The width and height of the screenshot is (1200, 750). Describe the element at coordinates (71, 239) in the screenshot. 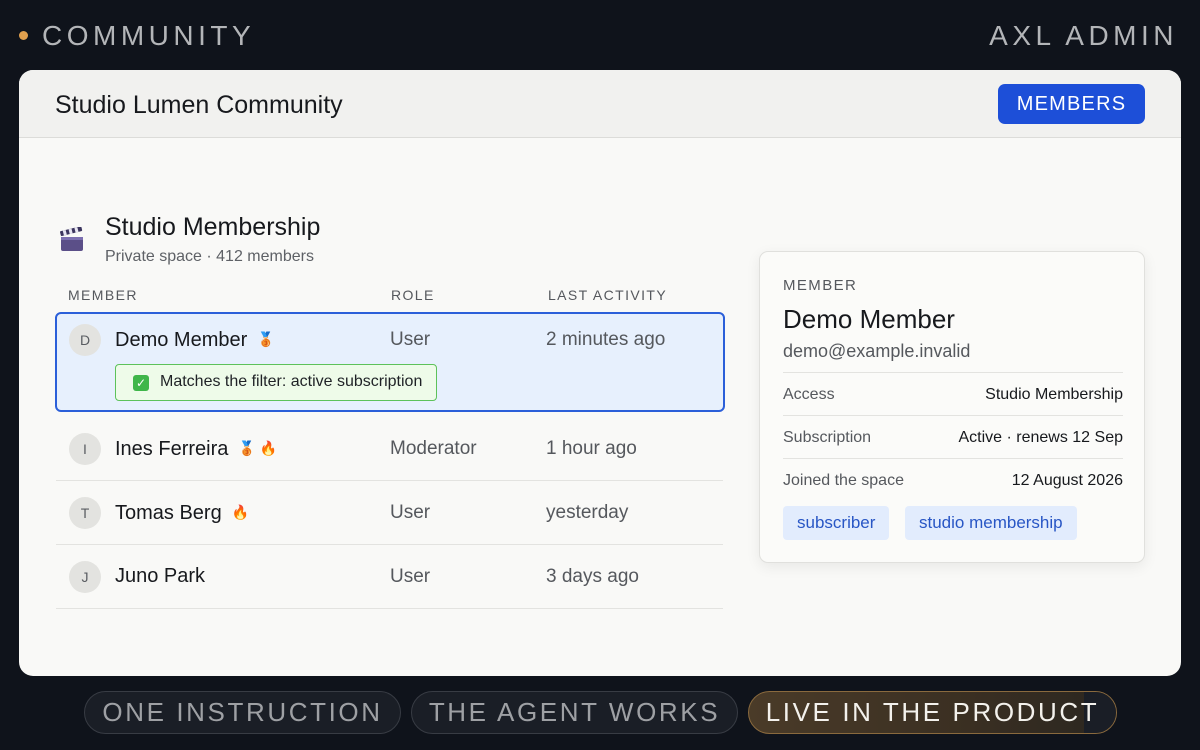

I see `clapper-board-icon` at that location.